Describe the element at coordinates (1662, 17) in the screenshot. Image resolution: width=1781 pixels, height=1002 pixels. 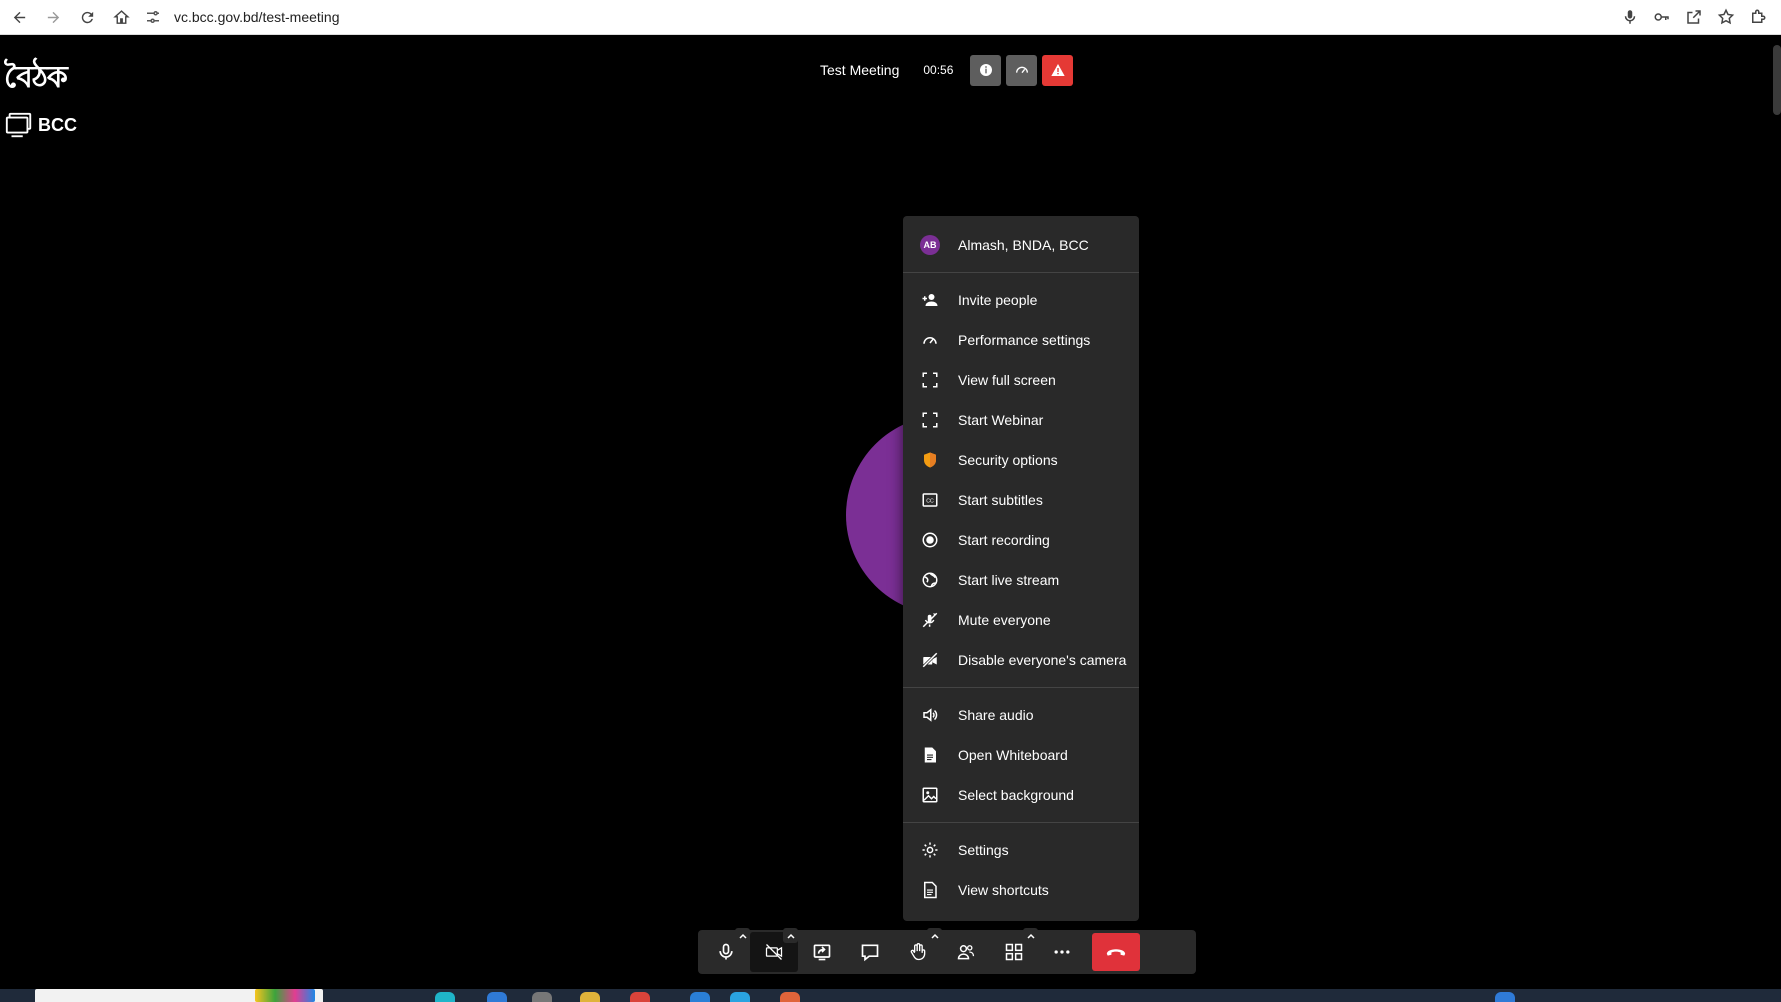
I see `key-icon` at that location.